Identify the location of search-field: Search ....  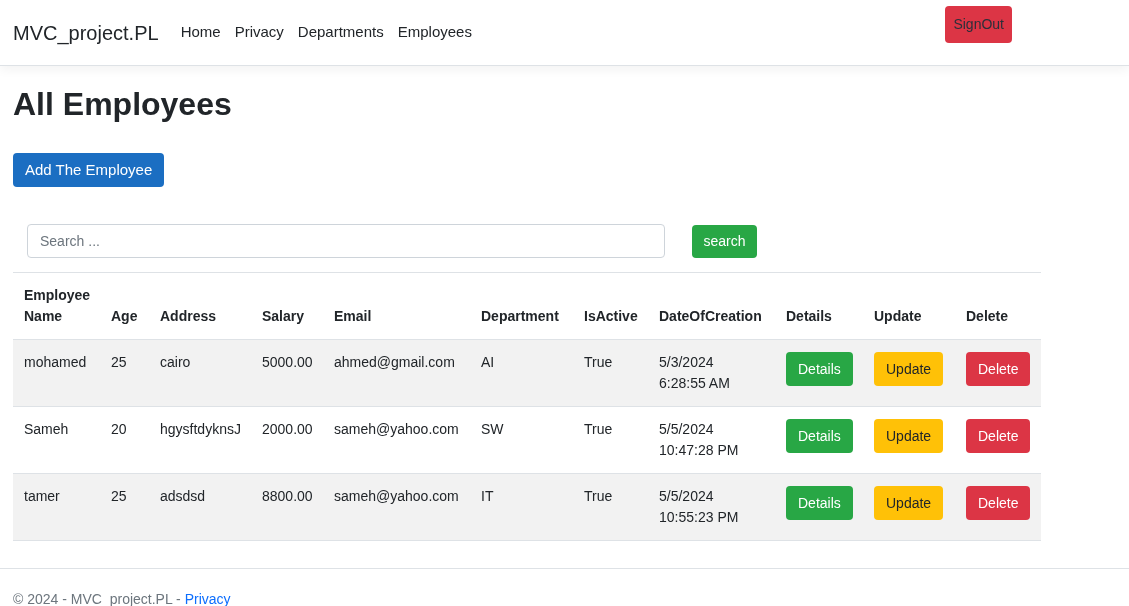
(346, 241).